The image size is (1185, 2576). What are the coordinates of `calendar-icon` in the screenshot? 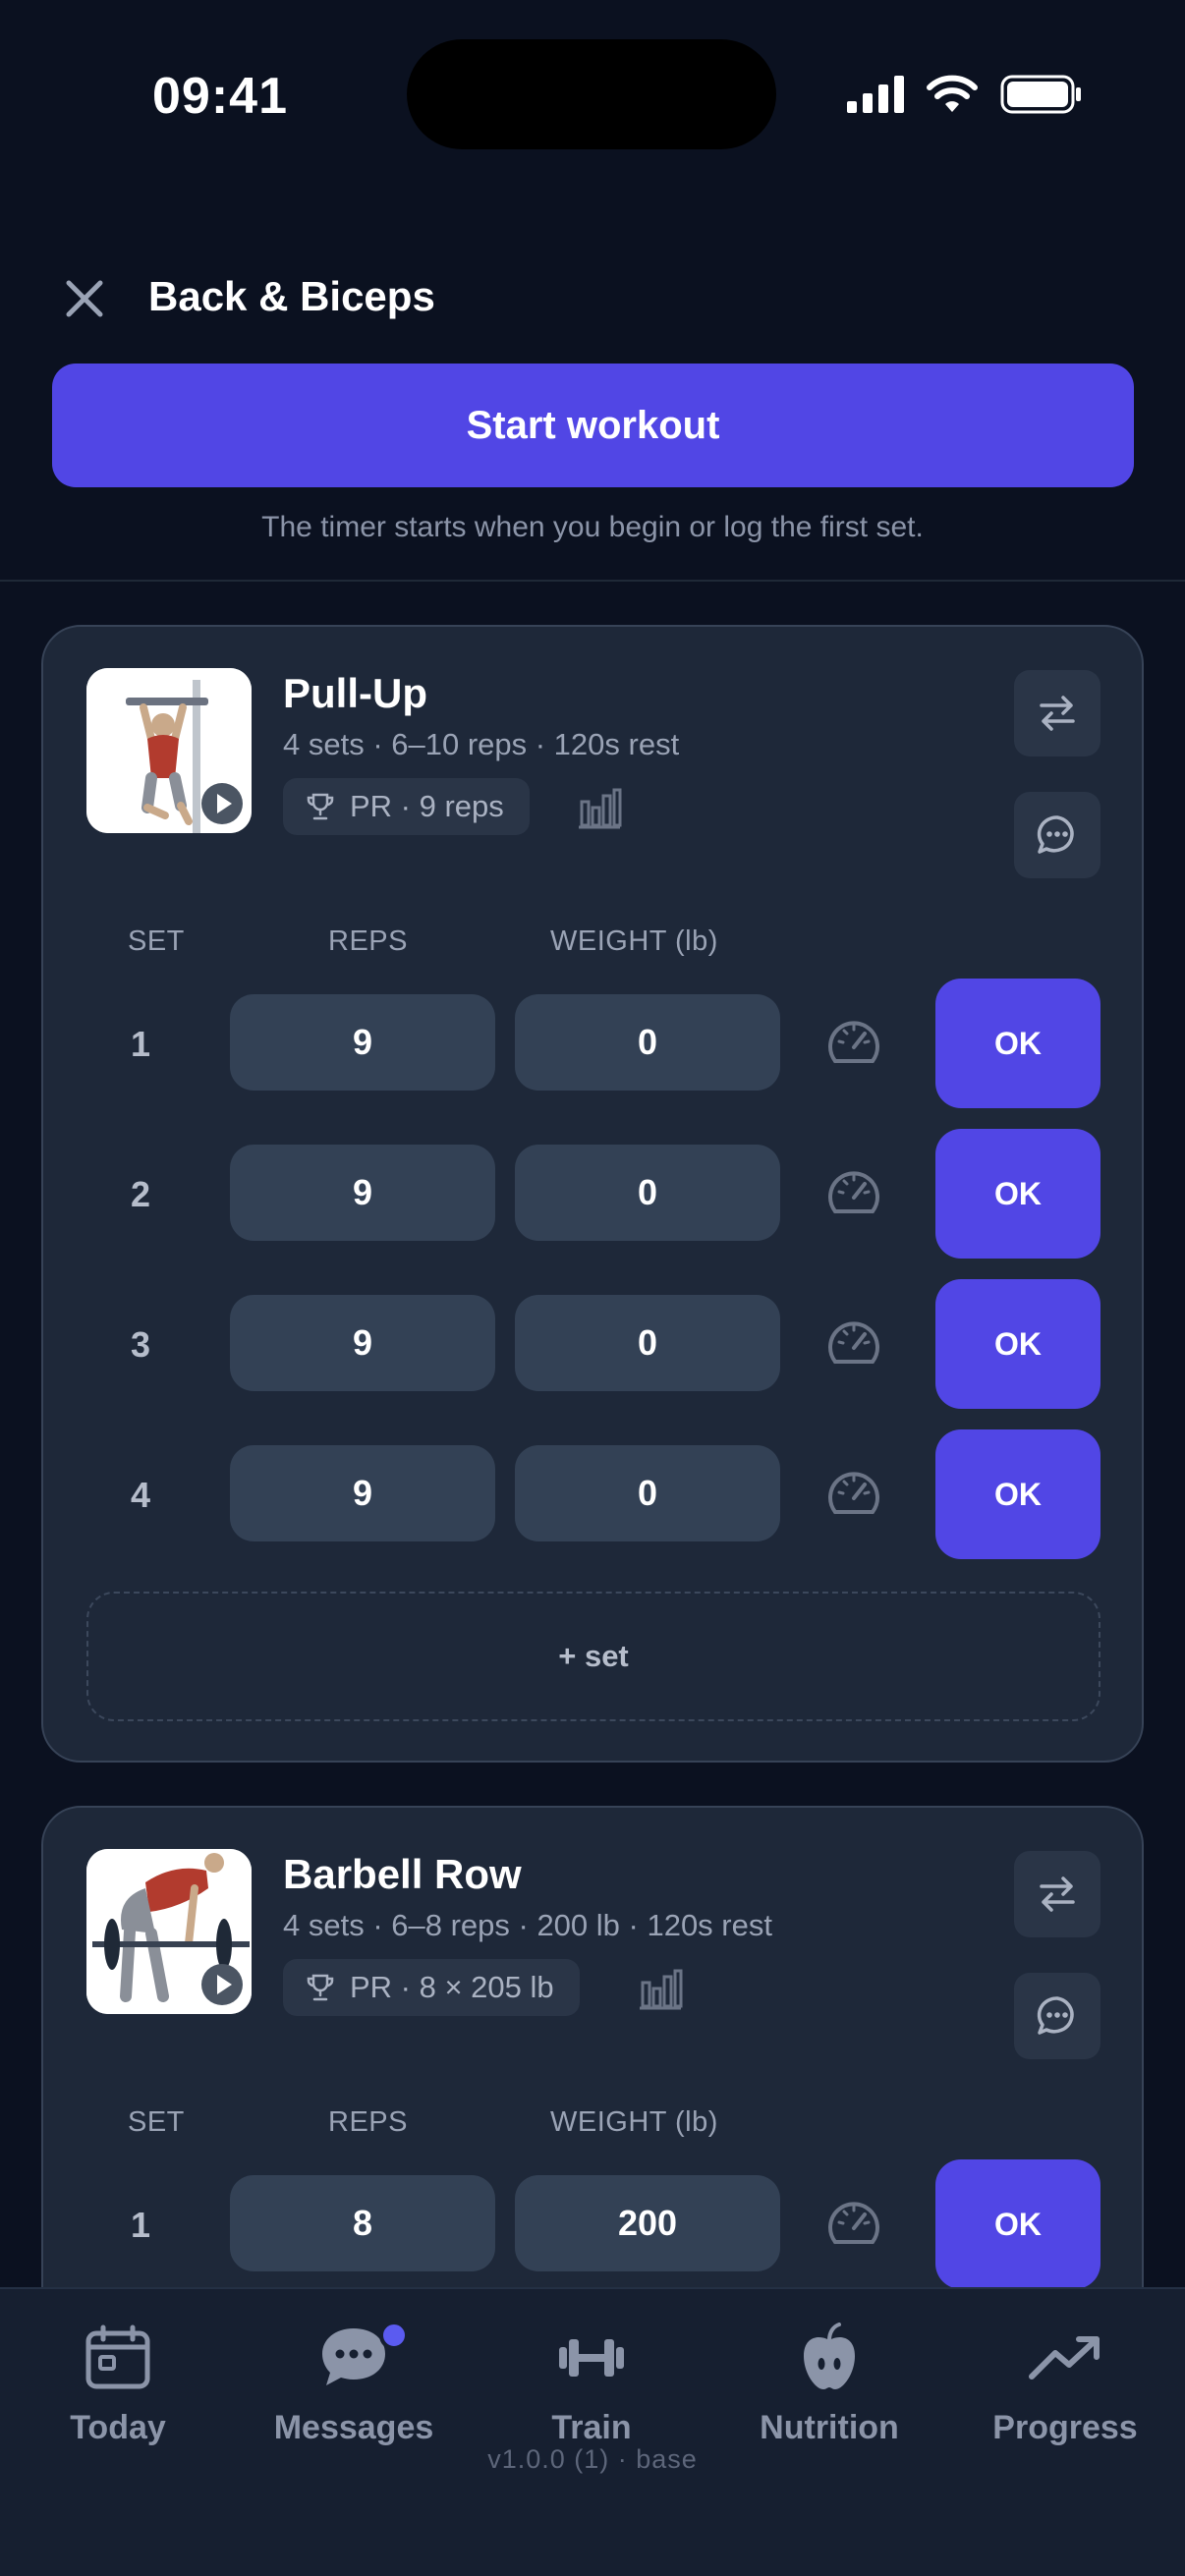 It's located at (118, 2358).